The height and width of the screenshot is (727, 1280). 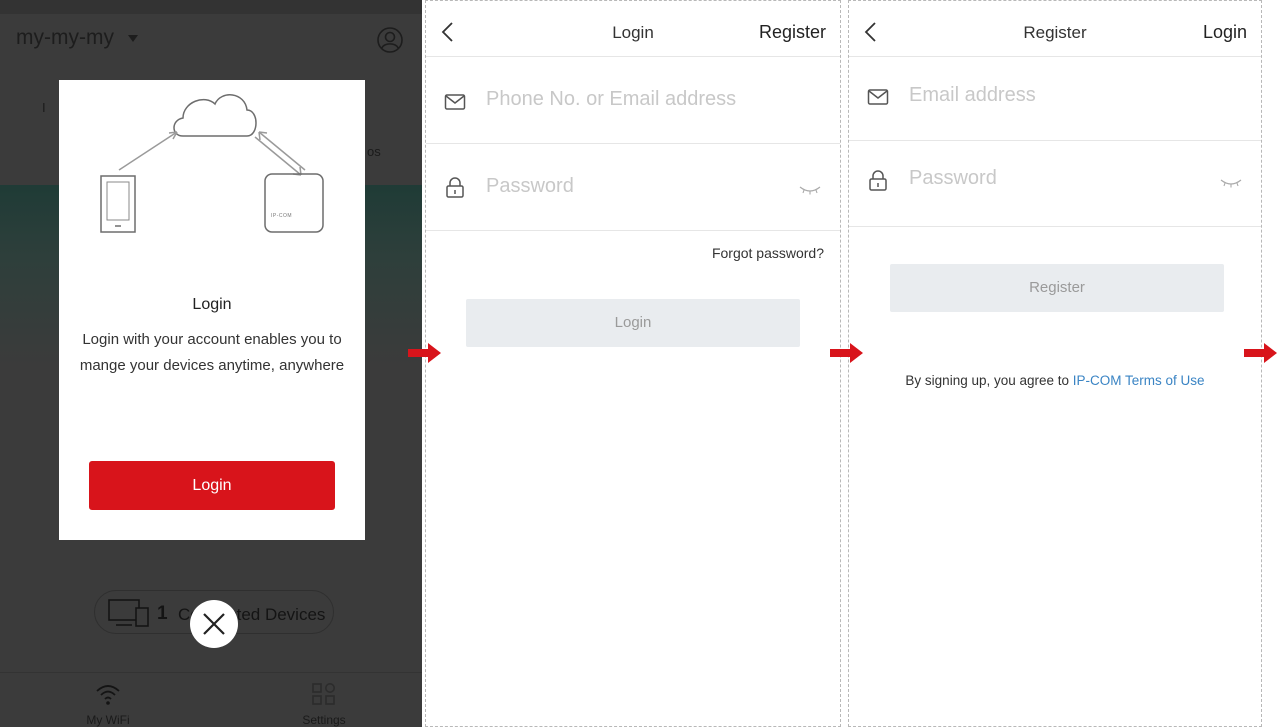 I want to click on tab-bar: My WiFi Settings, so click(x=211, y=699).